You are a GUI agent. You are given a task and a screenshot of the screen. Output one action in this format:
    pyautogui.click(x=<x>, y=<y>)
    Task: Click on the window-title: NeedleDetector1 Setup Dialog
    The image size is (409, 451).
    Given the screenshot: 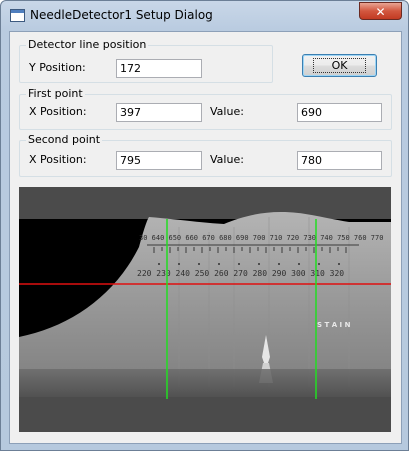 What is the action you would take?
    pyautogui.click(x=121, y=15)
    